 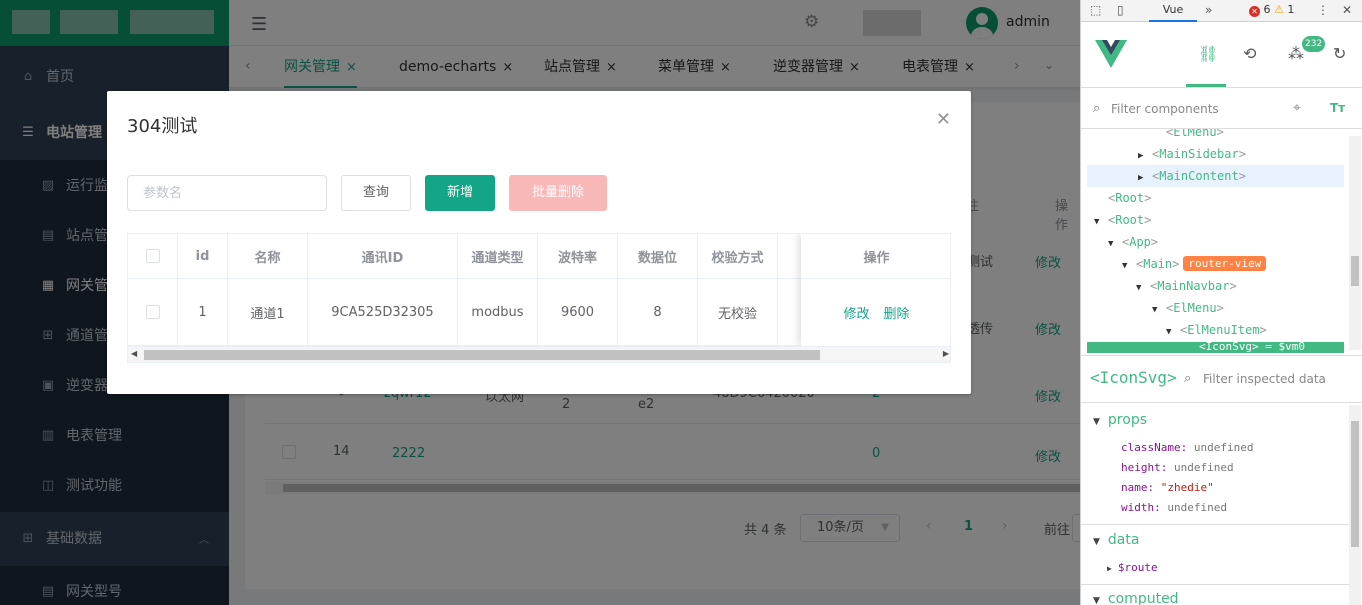 I want to click on error-icon: ✕, so click(x=1254, y=11).